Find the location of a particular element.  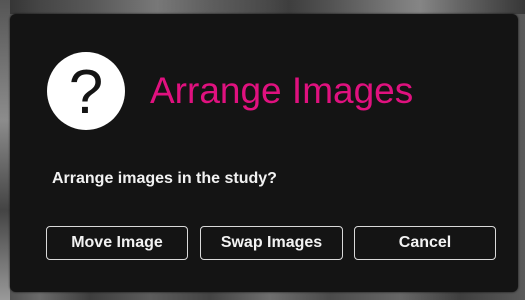

question-mark-glyph: ? is located at coordinates (86, 92).